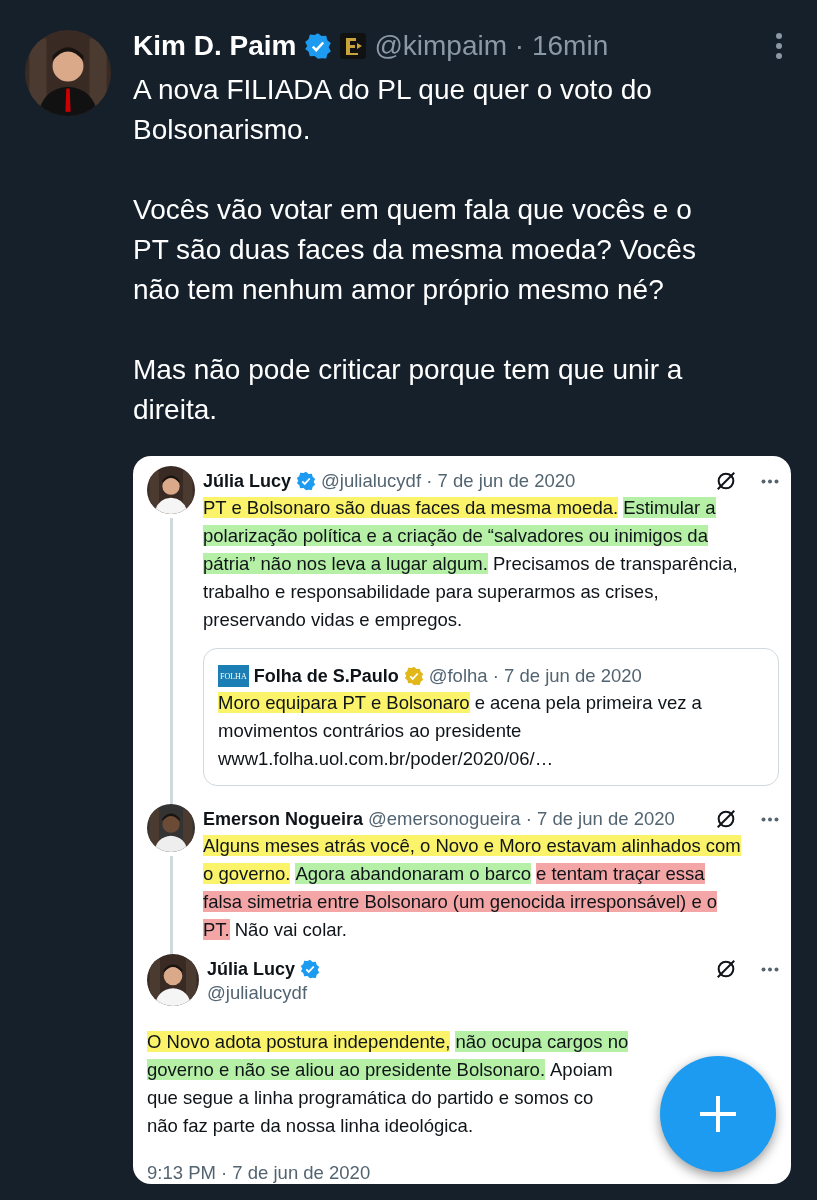 The image size is (817, 1200). Describe the element at coordinates (215, 46) in the screenshot. I see `author-name: Kim D. Paim` at that location.